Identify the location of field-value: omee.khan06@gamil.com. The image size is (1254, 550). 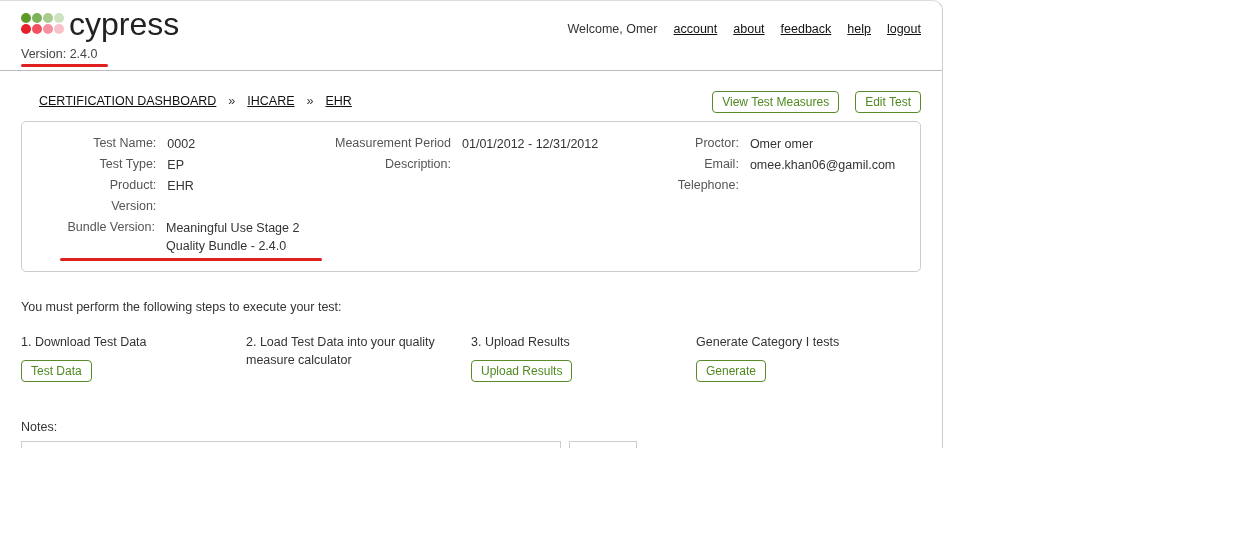
(823, 165).